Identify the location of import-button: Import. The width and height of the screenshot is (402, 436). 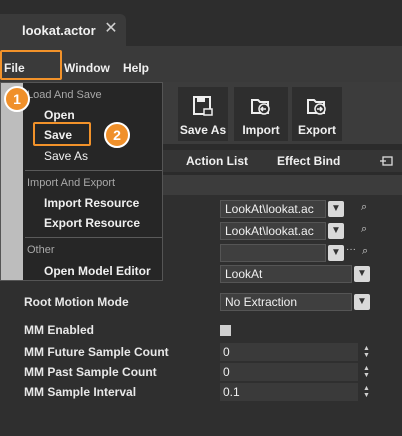
(261, 114).